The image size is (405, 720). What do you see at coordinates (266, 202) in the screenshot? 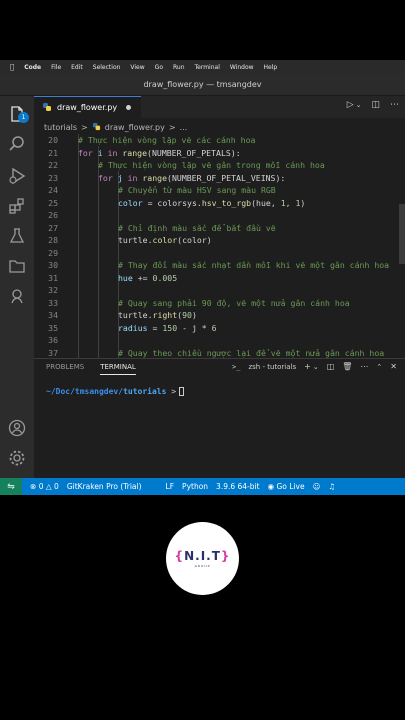
I see `code-token: (hue,` at bounding box center [266, 202].